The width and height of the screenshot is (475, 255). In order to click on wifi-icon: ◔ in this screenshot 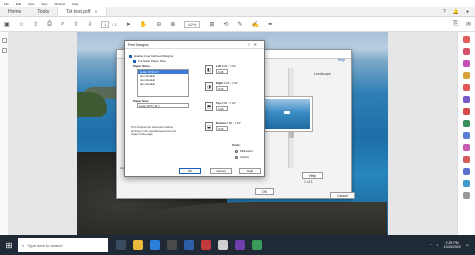, I will do `click(431, 245)`.